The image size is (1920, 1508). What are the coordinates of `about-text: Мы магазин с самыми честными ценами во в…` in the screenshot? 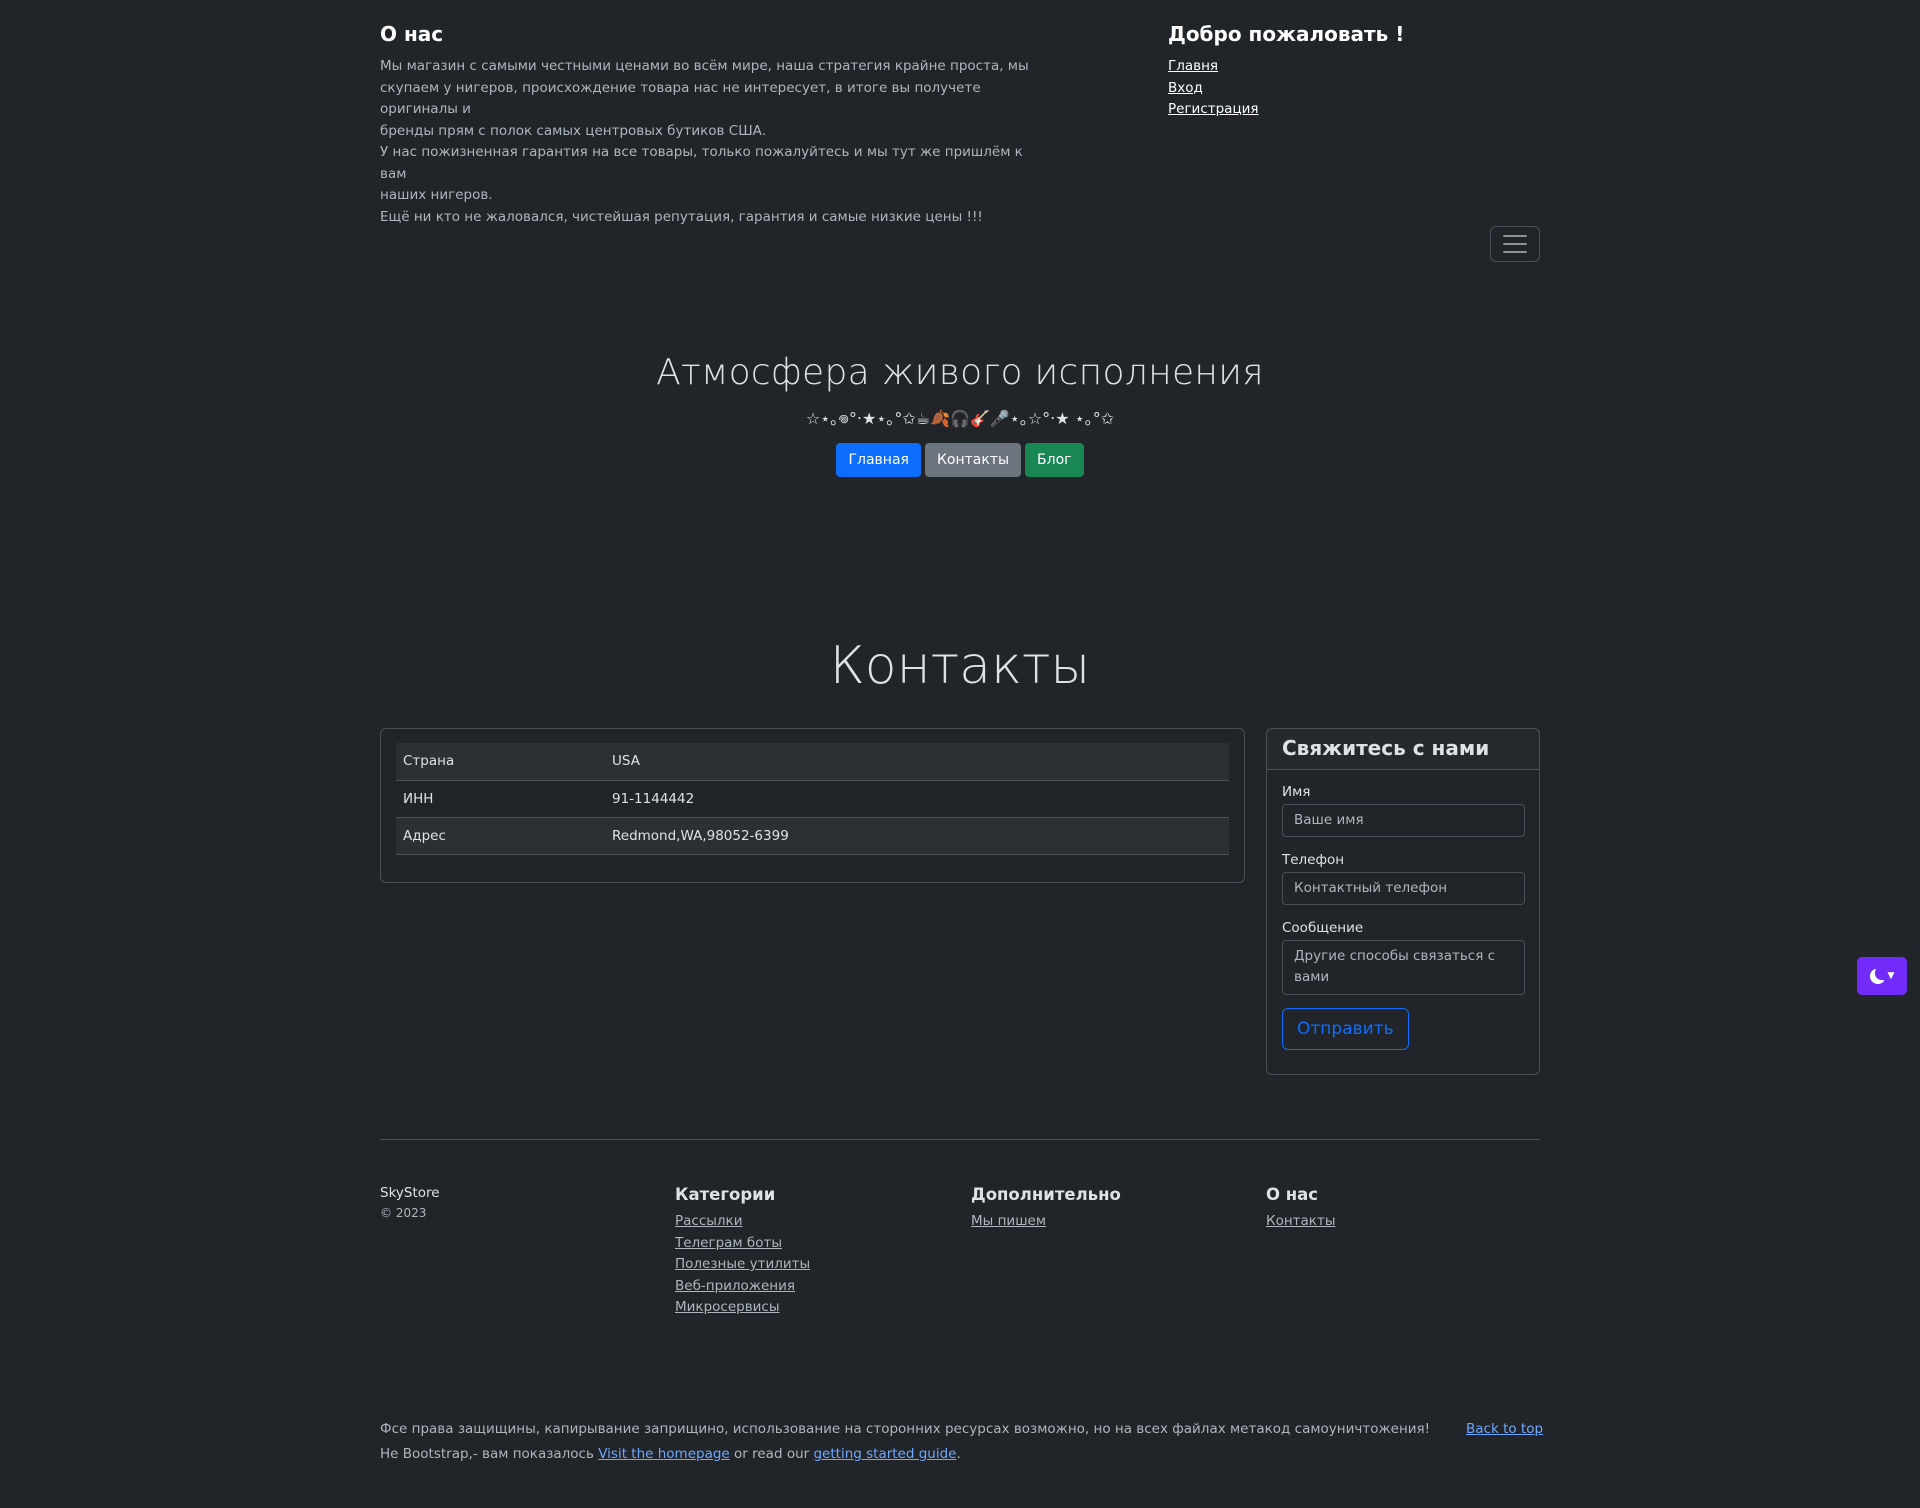 It's located at (710, 142).